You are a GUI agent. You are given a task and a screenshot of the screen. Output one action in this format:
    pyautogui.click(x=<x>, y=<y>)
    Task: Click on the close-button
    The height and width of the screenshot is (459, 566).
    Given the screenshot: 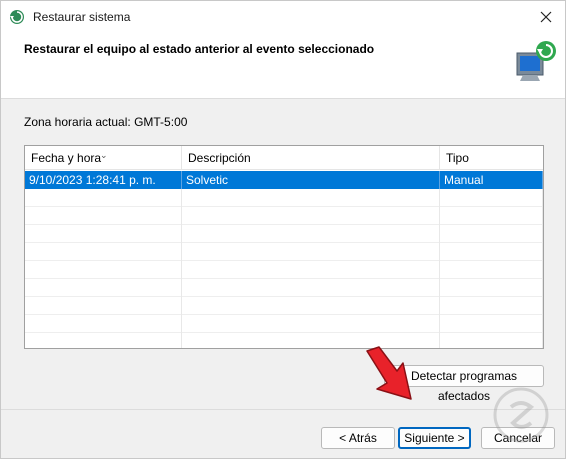 What is the action you would take?
    pyautogui.click(x=546, y=17)
    